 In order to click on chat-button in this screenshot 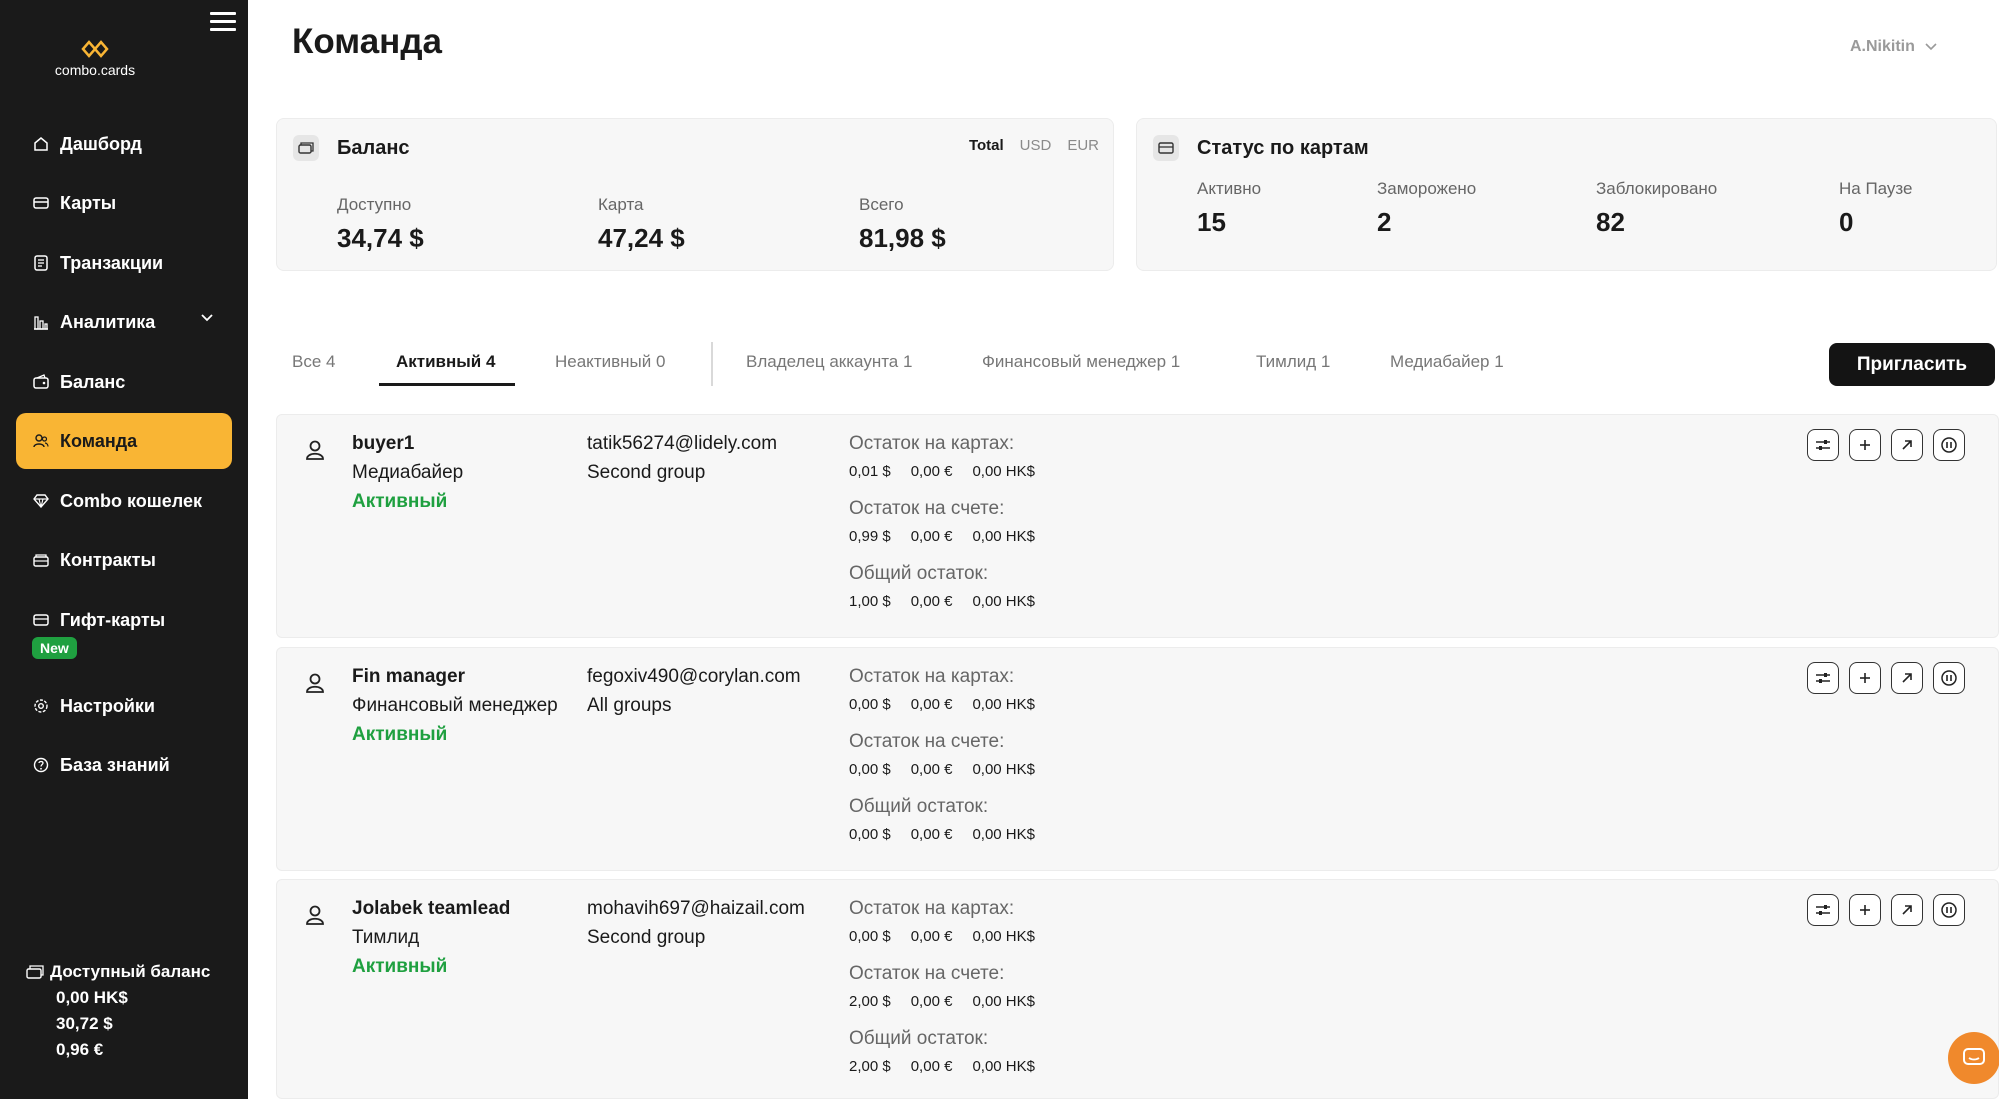, I will do `click(1973, 1058)`.